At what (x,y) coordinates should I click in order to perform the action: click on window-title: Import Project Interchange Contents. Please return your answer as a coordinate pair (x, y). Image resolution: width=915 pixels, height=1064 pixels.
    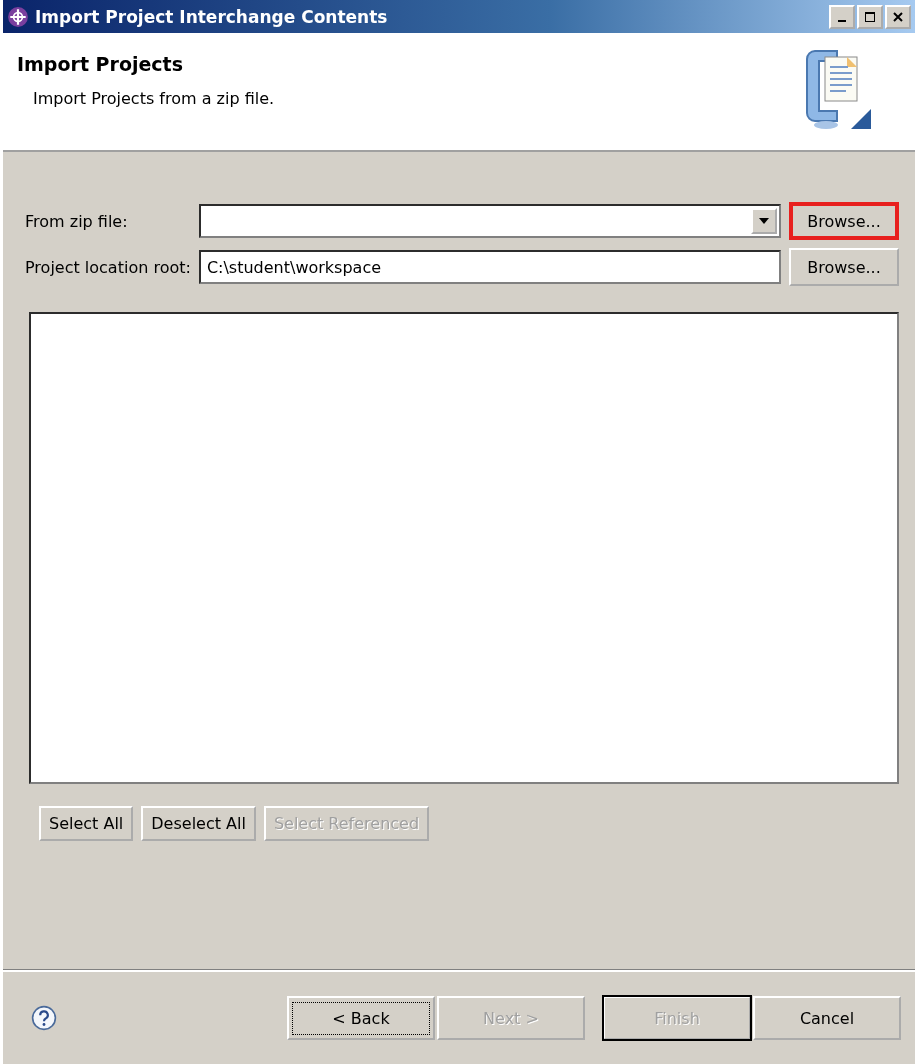
    Looking at the image, I should click on (211, 16).